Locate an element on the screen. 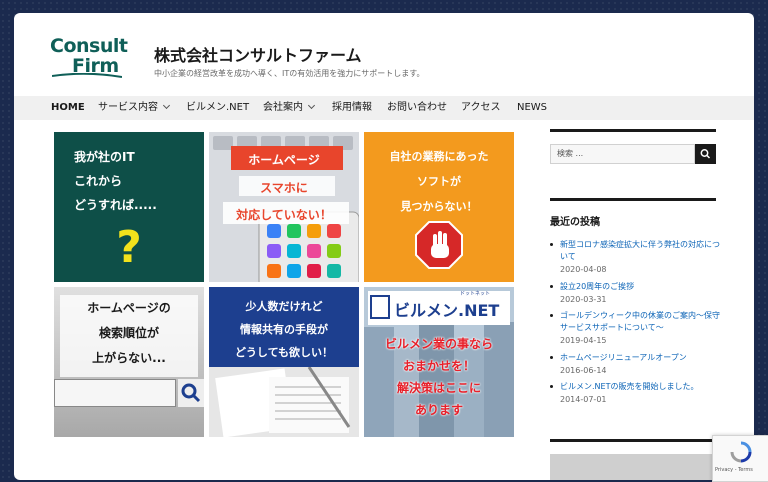 The height and width of the screenshot is (482, 768). tile-text: 見つからない！ is located at coordinates (439, 206).